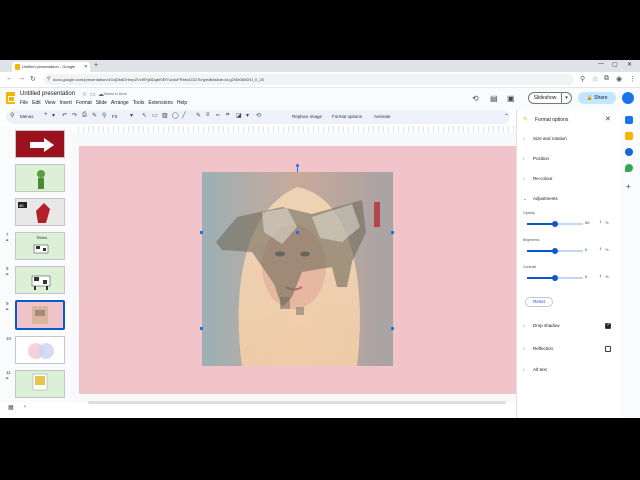  Describe the element at coordinates (597, 98) in the screenshot. I see `share-button: 🔒 Share` at that location.